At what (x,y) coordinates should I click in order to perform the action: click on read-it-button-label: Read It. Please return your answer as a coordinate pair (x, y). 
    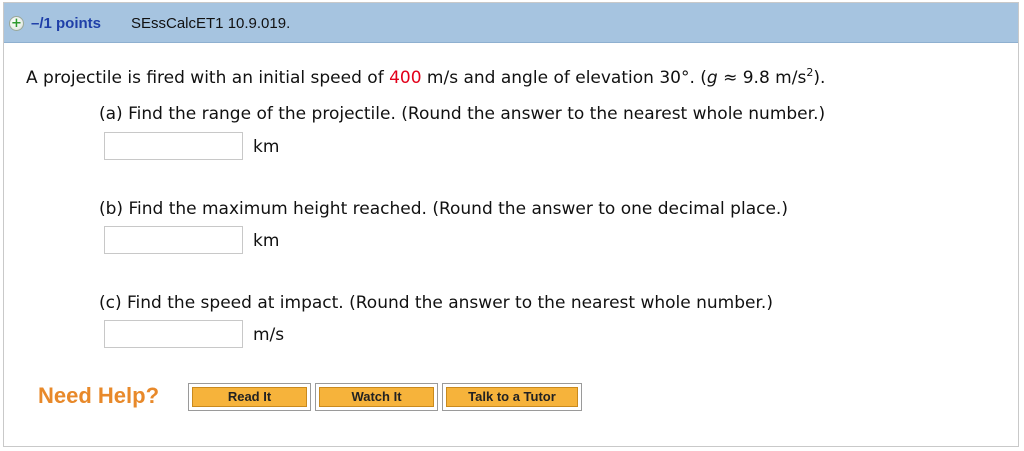
    Looking at the image, I should click on (249, 397).